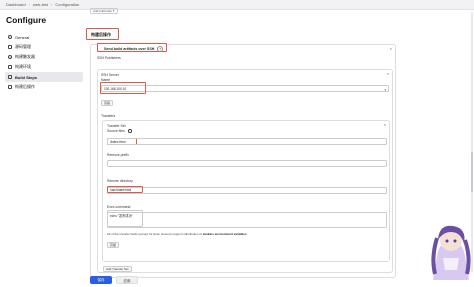  What do you see at coordinates (118, 155) in the screenshot?
I see `remove-prefix-label: Remove prefix` at bounding box center [118, 155].